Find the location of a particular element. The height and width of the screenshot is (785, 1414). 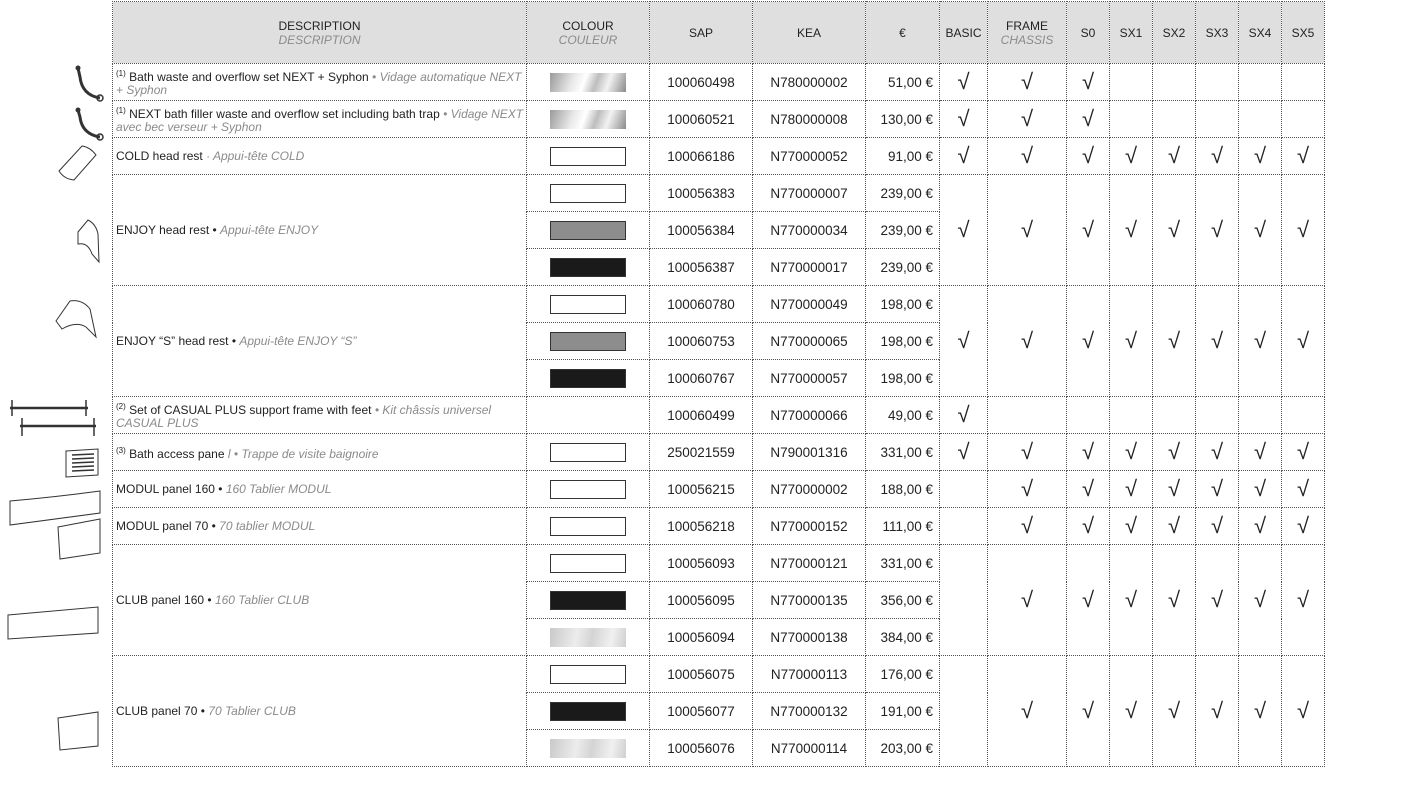

price: 49,00 € is located at coordinates (902, 415).